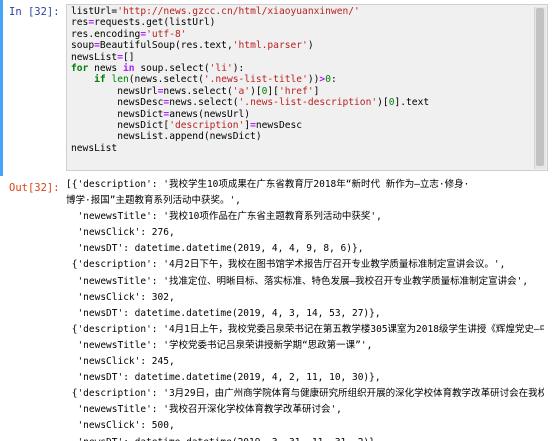 This screenshot has height=441, width=554. I want to click on cell-selection-bar, so click(1, 88).